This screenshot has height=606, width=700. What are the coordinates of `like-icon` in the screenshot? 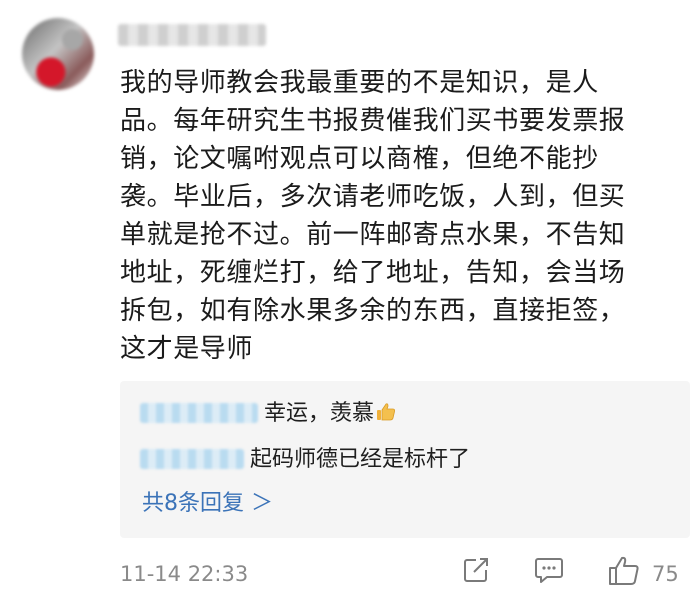 It's located at (624, 571).